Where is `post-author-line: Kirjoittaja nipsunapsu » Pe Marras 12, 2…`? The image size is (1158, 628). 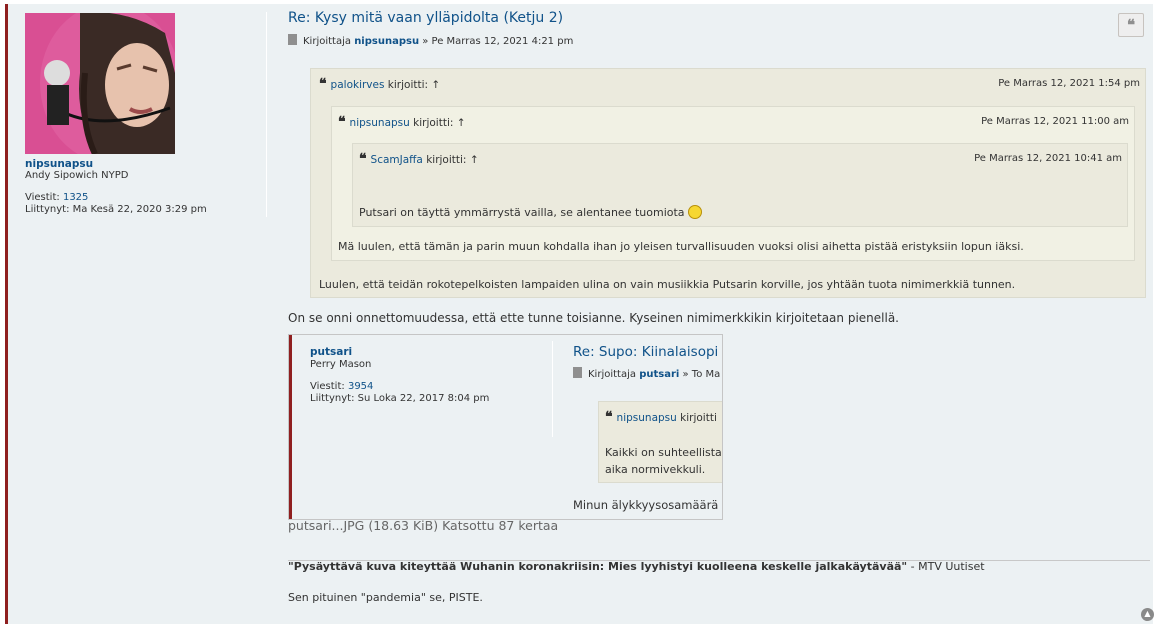 post-author-line: Kirjoittaja nipsunapsu » Pe Marras 12, 2… is located at coordinates (430, 40).